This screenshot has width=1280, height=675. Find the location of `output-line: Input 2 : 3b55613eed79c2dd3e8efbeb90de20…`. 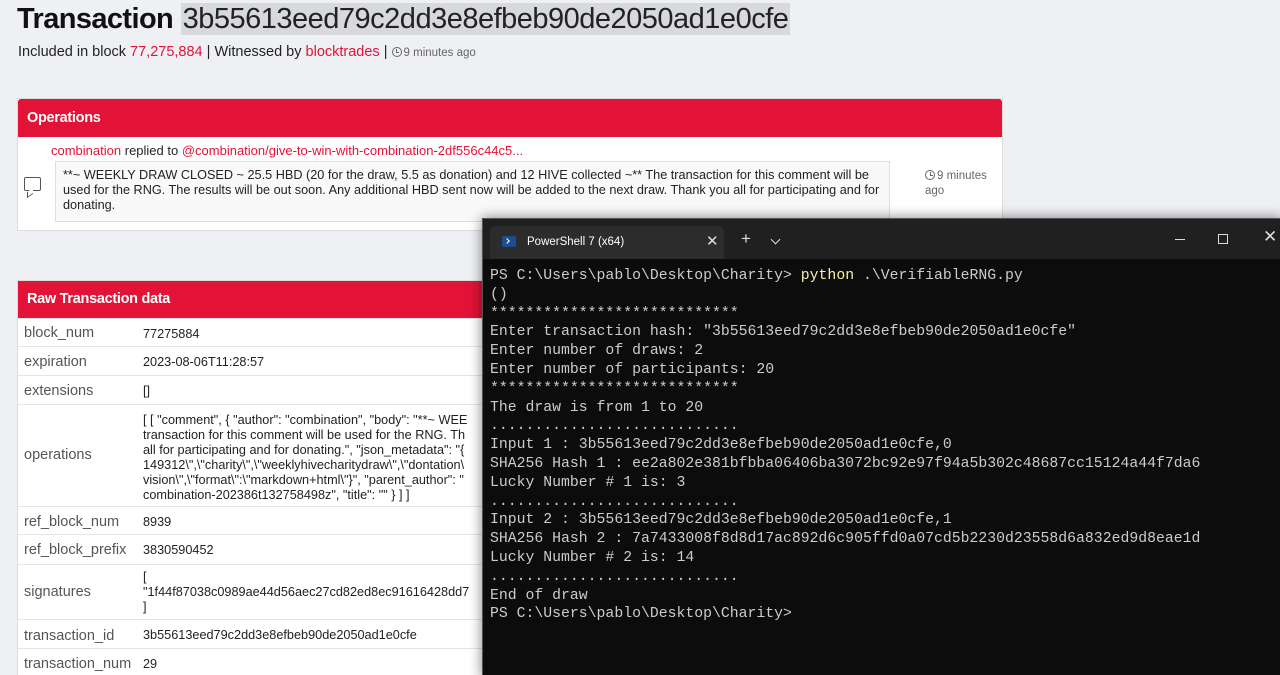

output-line: Input 2 : 3b55613eed79c2dd3e8efbeb90de20… is located at coordinates (721, 520).